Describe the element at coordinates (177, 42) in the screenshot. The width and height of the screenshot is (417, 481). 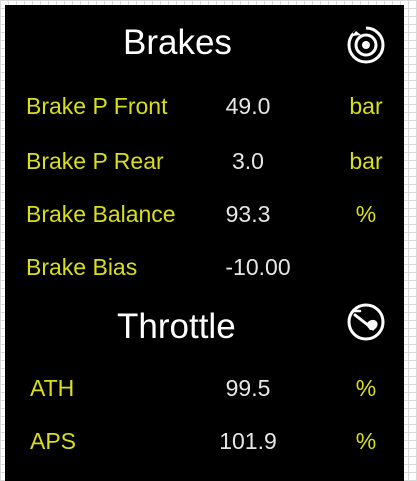
I see `brakes-title: Brakes` at that location.